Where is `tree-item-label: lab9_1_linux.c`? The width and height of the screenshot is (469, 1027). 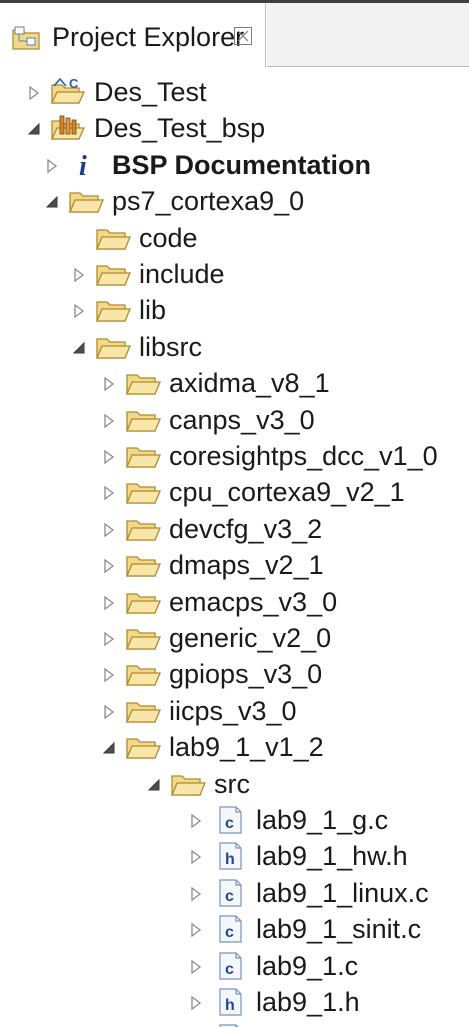
tree-item-label: lab9_1_linux.c is located at coordinates (342, 892).